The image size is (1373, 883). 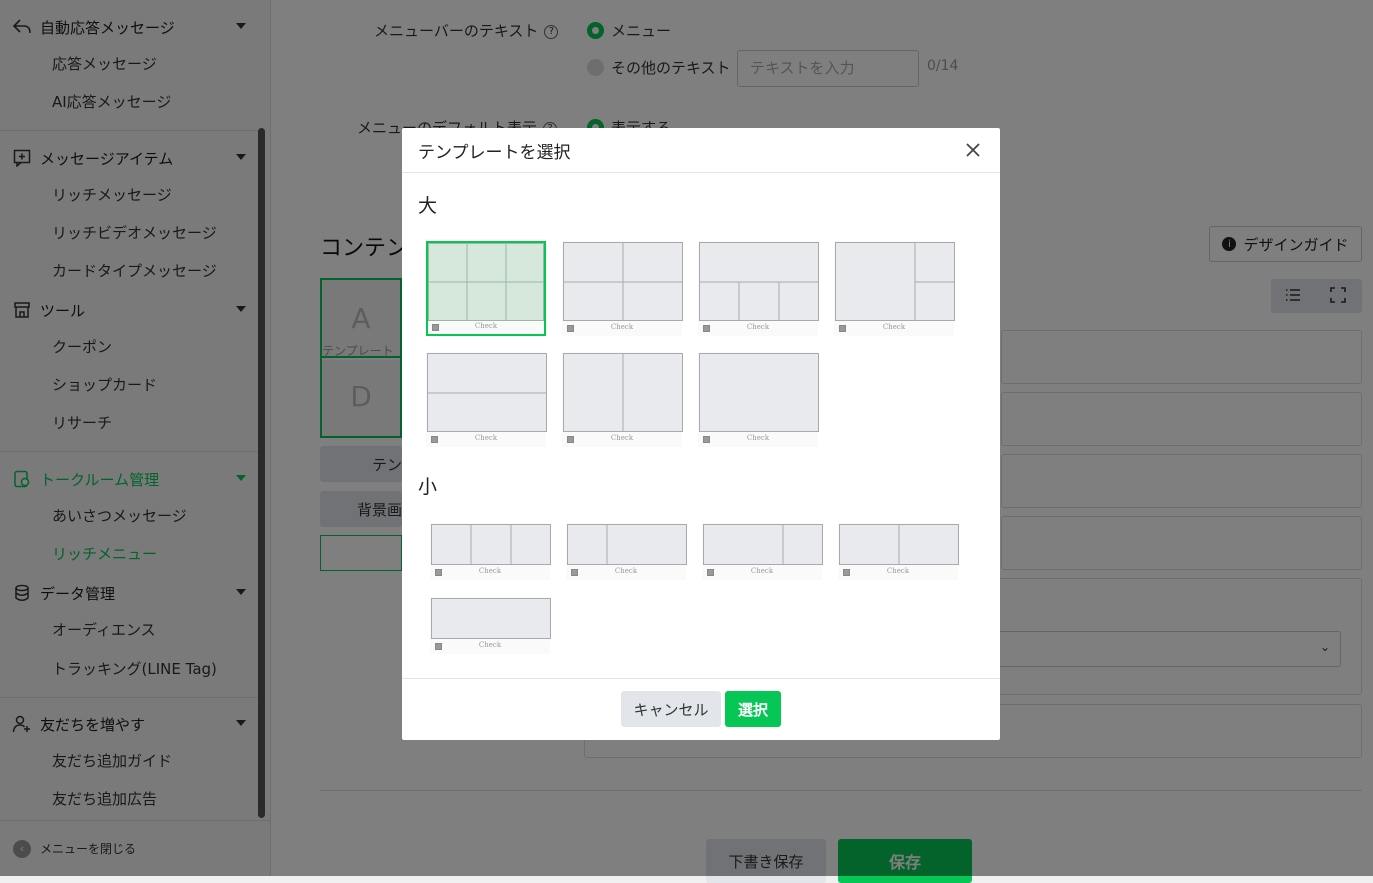 What do you see at coordinates (490, 625) in the screenshot?
I see `template-small-1: Check` at bounding box center [490, 625].